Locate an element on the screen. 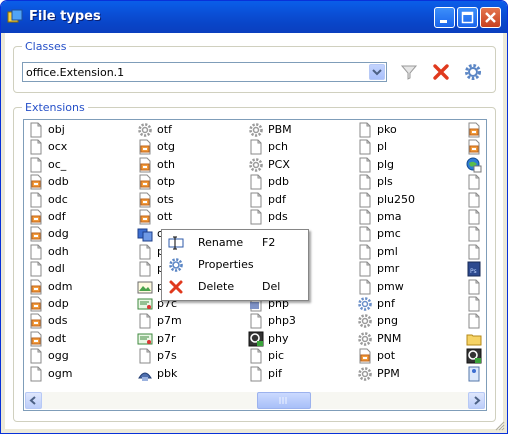  cert-file-icon is located at coordinates (145, 339).